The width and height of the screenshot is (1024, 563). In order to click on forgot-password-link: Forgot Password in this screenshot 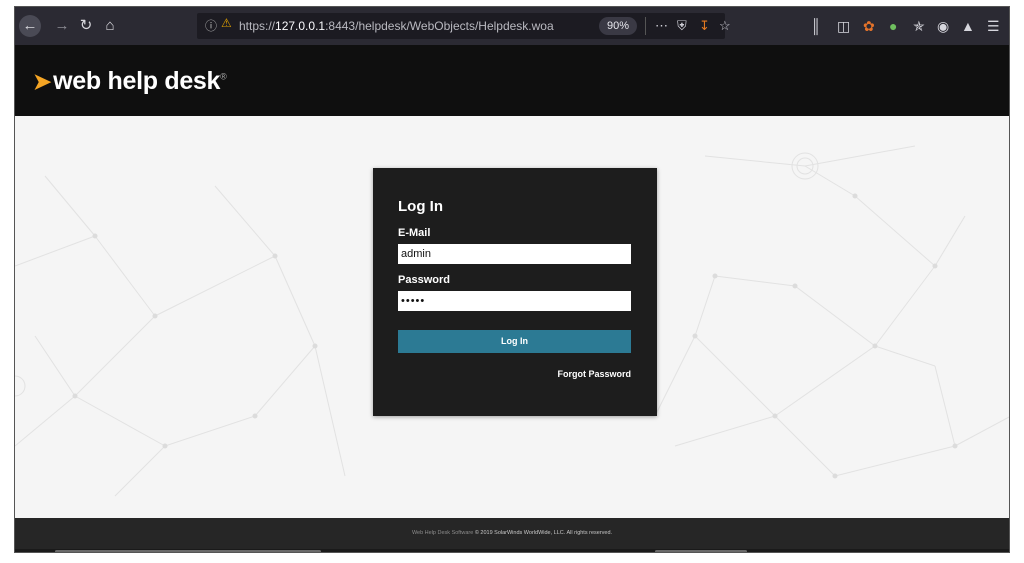, I will do `click(594, 374)`.